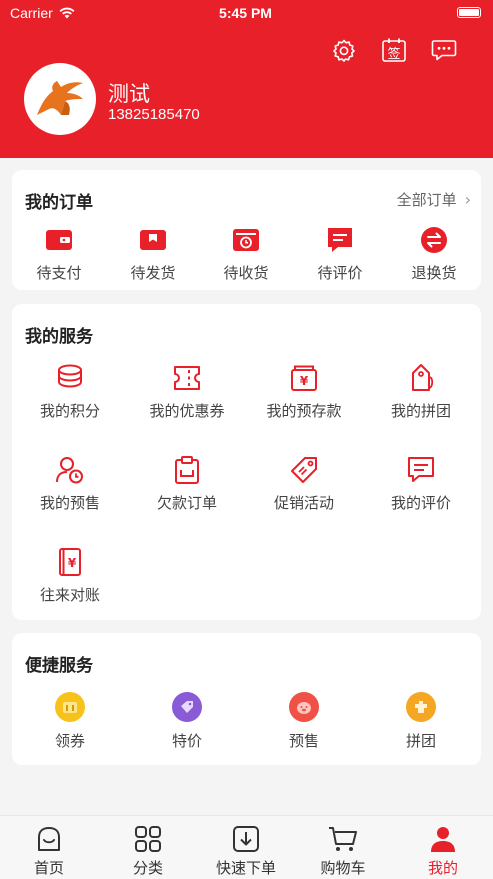  What do you see at coordinates (434, 240) in the screenshot?
I see `exchange-icon` at bounding box center [434, 240].